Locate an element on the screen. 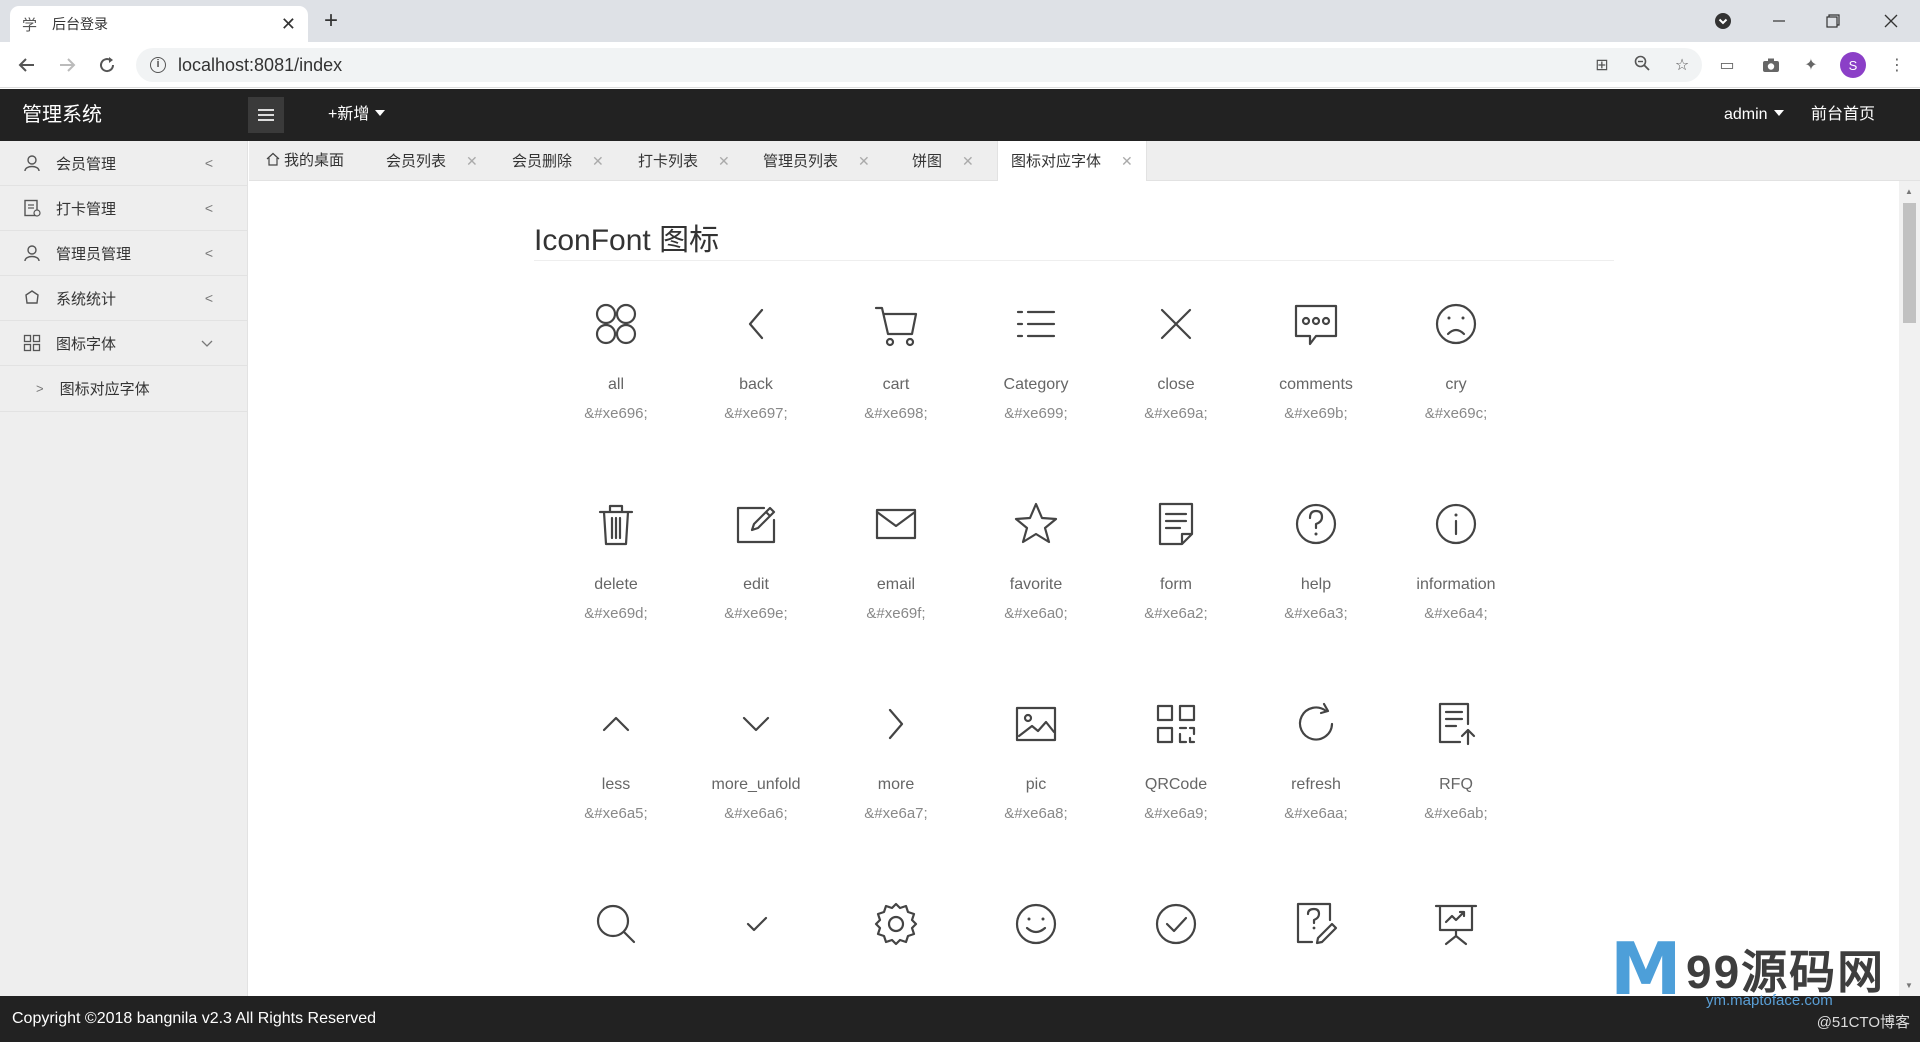  cast-icon: ▭ is located at coordinates (1727, 65).